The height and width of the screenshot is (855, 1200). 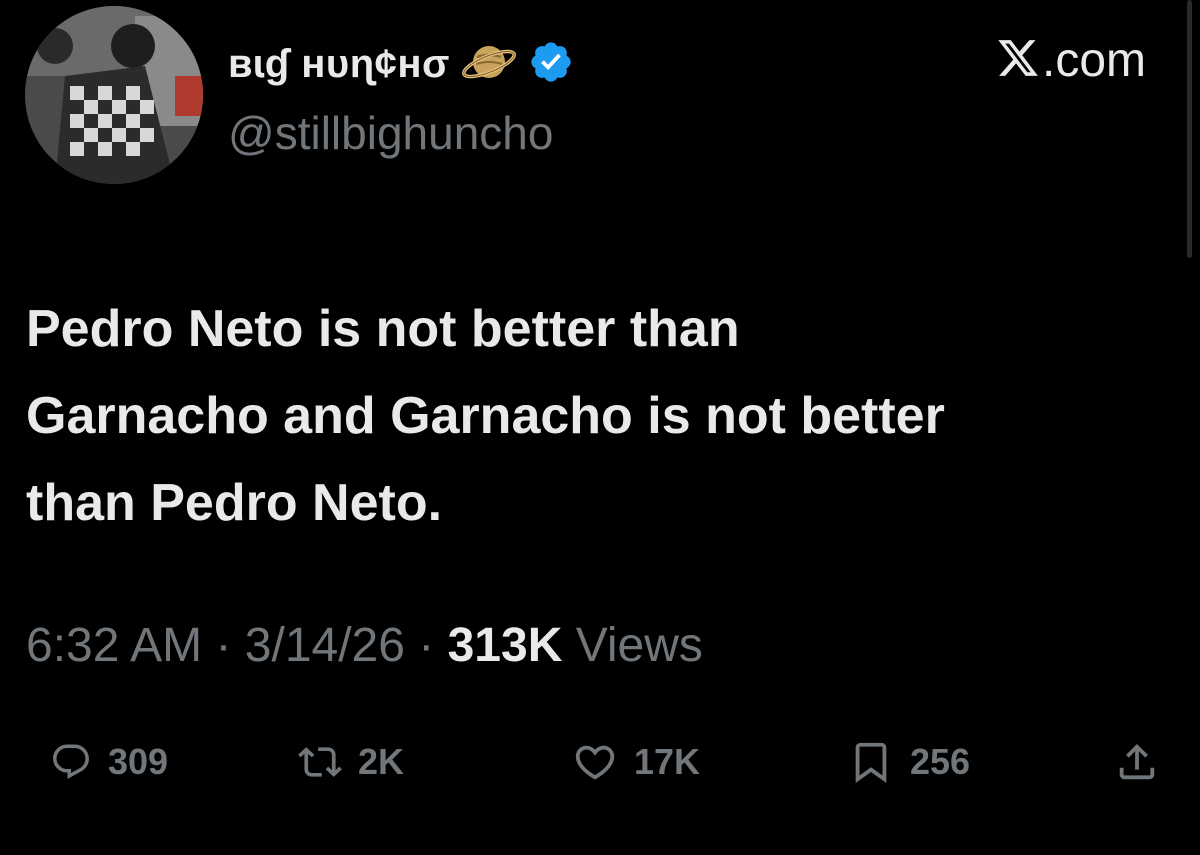 I want to click on repost-count: 2K, so click(x=381, y=761).